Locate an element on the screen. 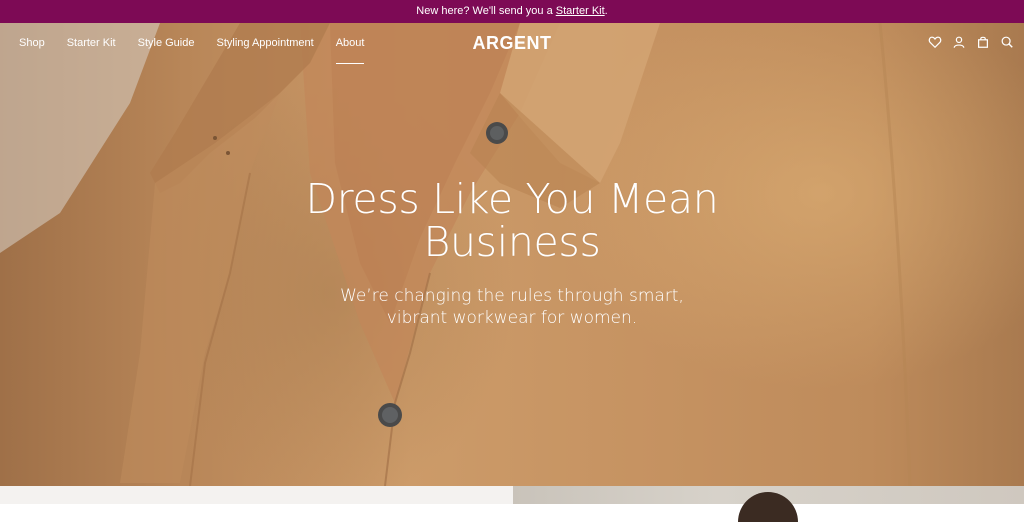 The width and height of the screenshot is (1024, 522). brand-logo: ARGENT is located at coordinates (512, 43).